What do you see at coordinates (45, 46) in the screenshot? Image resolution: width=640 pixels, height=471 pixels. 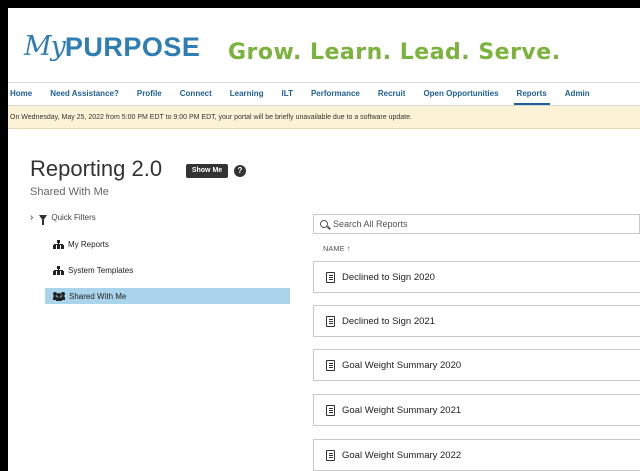 I see `logo-my-text: My` at bounding box center [45, 46].